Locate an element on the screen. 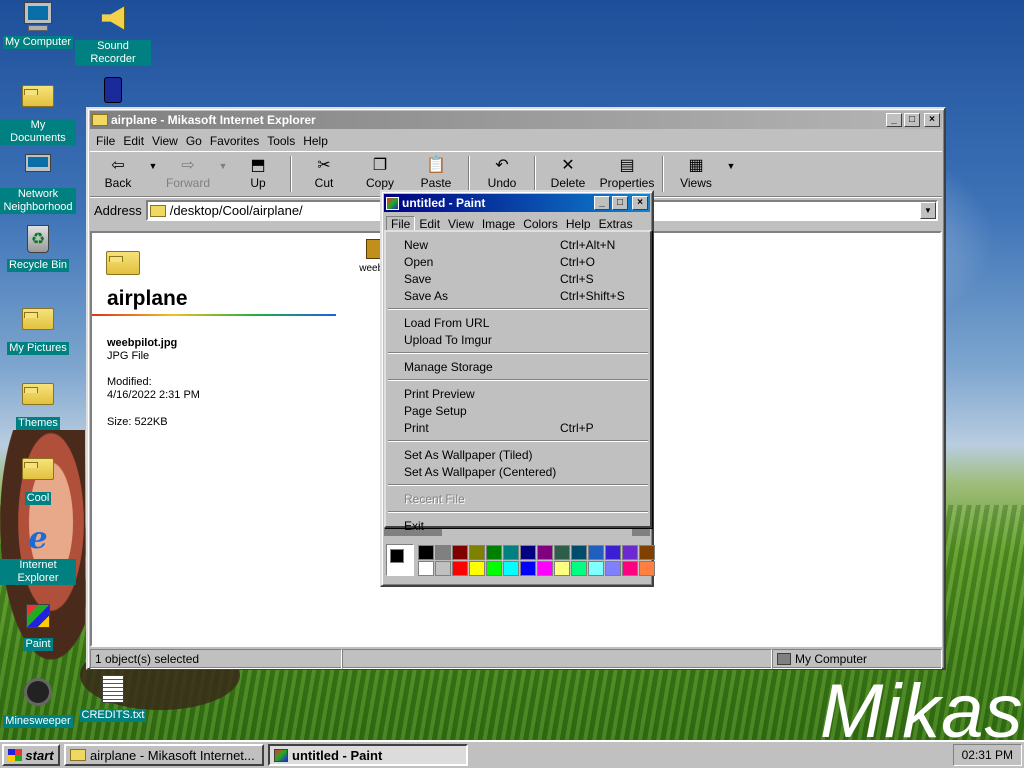 This screenshot has height=768, width=1024. desktop-icon-paint: Paint is located at coordinates (38, 625).